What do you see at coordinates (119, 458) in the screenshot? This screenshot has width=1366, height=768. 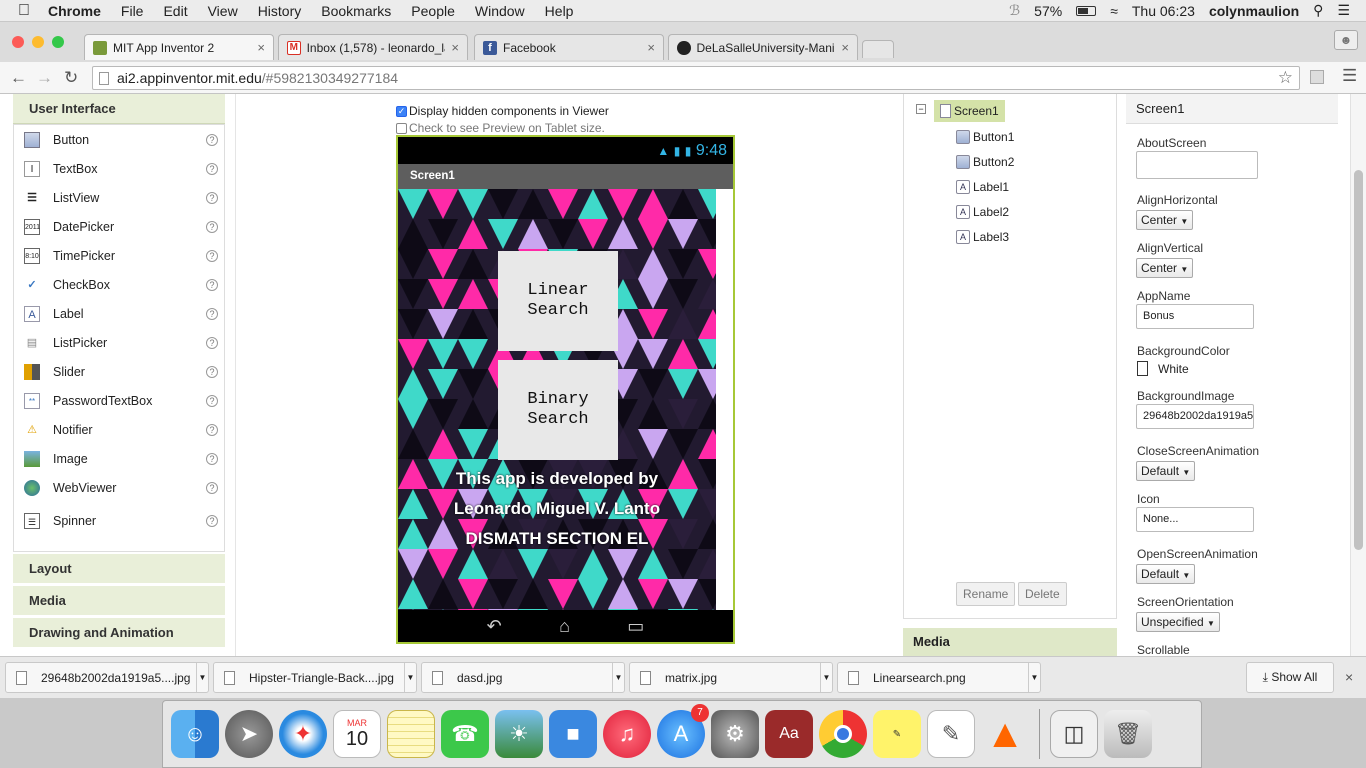 I see `palette-item-image: Image?` at bounding box center [119, 458].